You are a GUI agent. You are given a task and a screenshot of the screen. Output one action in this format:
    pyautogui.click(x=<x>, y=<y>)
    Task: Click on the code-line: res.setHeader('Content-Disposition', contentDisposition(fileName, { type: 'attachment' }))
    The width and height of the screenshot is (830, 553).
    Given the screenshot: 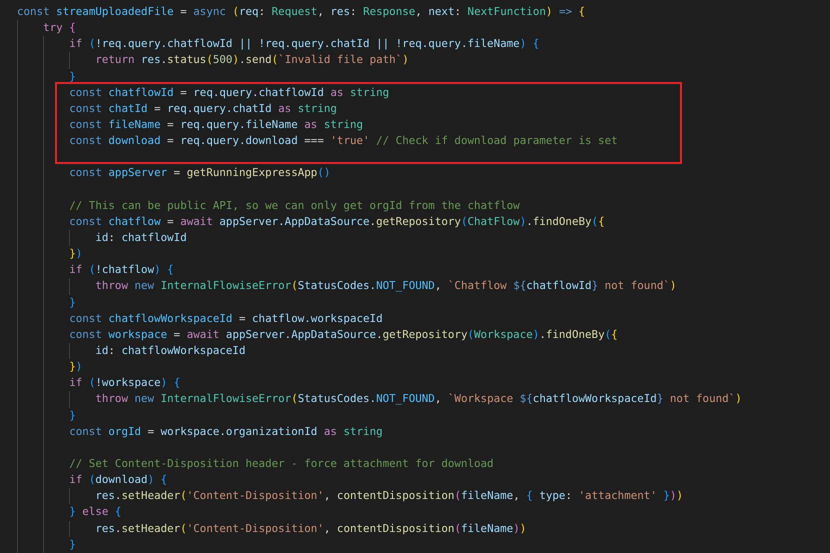 What is the action you would take?
    pyautogui.click(x=389, y=496)
    